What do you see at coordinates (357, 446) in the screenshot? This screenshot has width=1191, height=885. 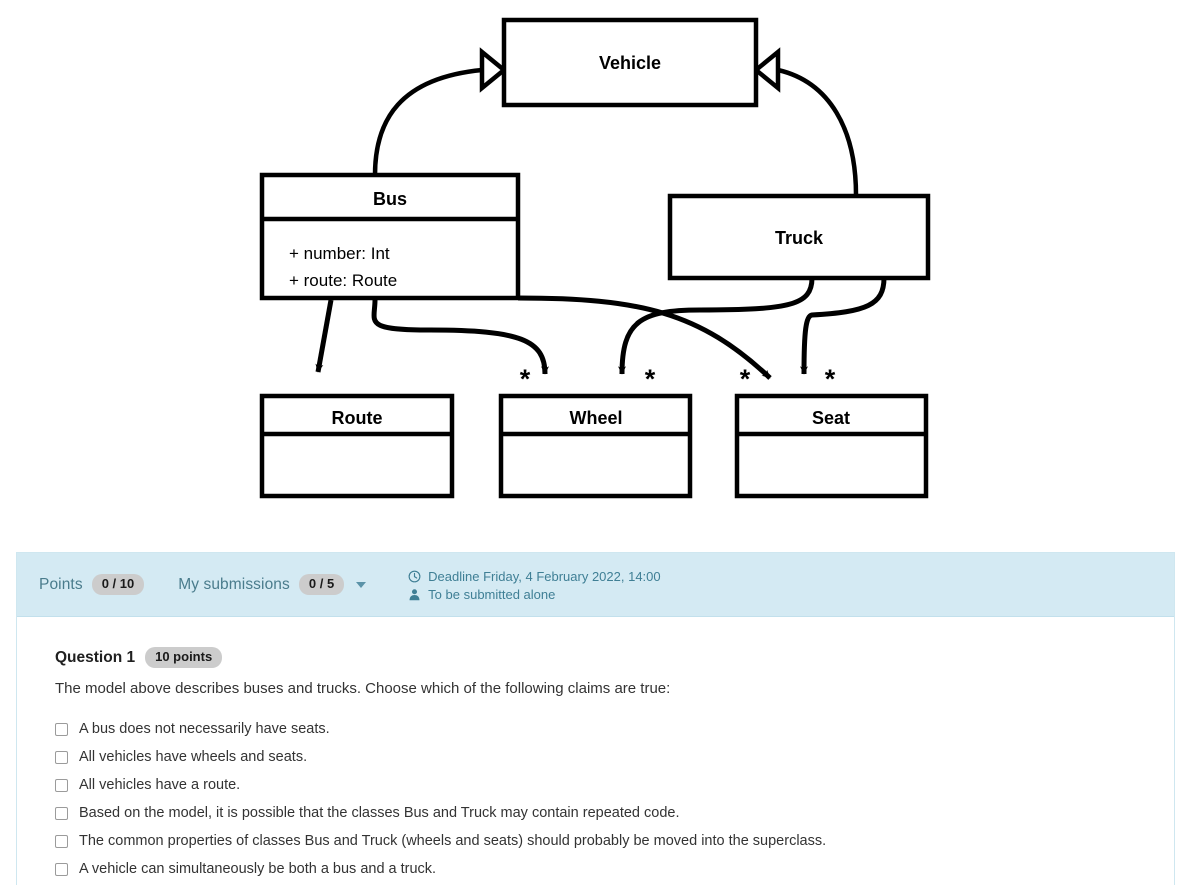 I see `uml-class-route: Route` at bounding box center [357, 446].